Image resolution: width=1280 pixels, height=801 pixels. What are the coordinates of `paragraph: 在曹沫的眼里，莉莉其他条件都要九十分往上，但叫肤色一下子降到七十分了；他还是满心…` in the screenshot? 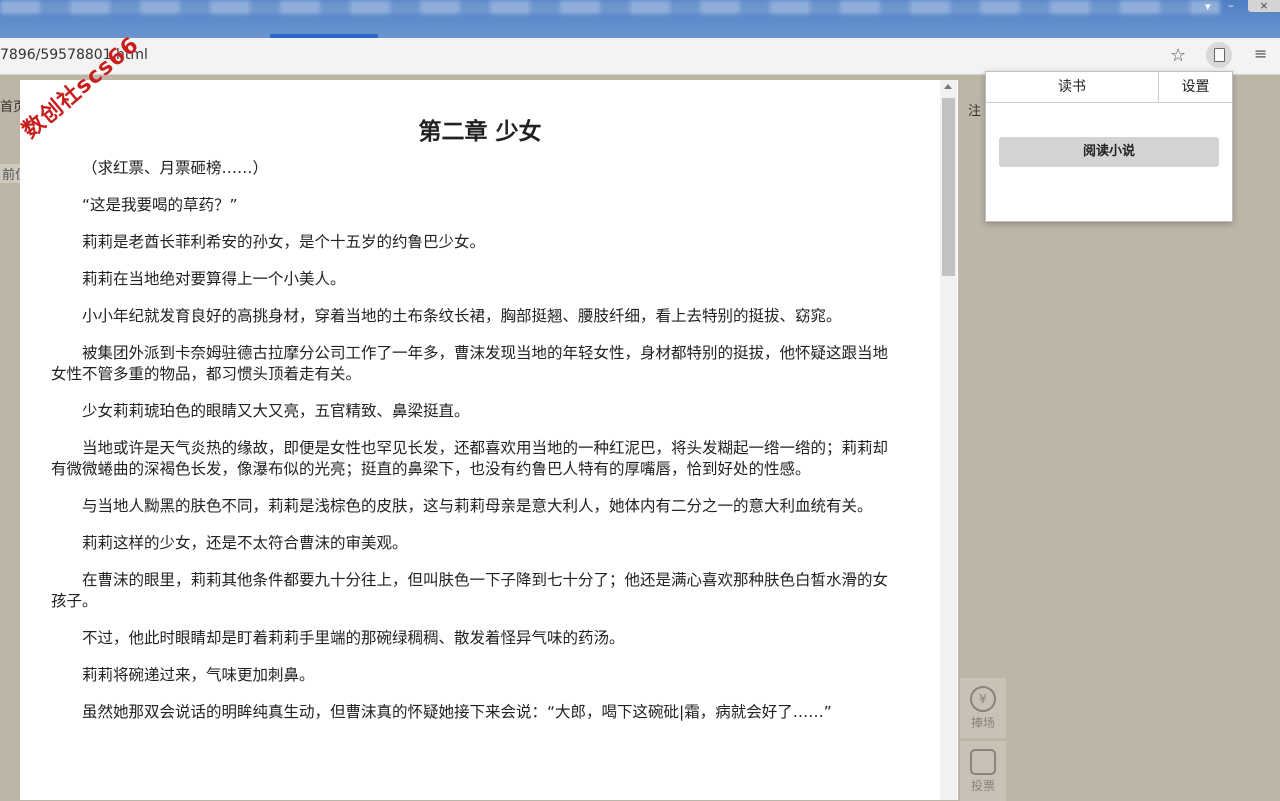 It's located at (470, 590).